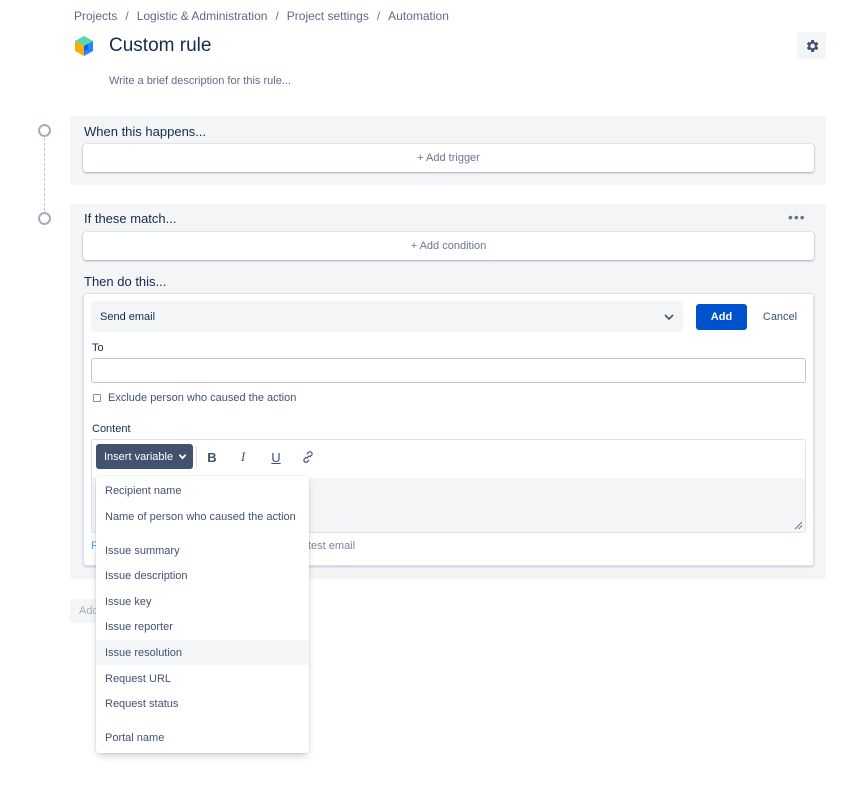 This screenshot has width=851, height=801. Describe the element at coordinates (202, 490) in the screenshot. I see `menu-item-recipient-name: Recipient name` at that location.